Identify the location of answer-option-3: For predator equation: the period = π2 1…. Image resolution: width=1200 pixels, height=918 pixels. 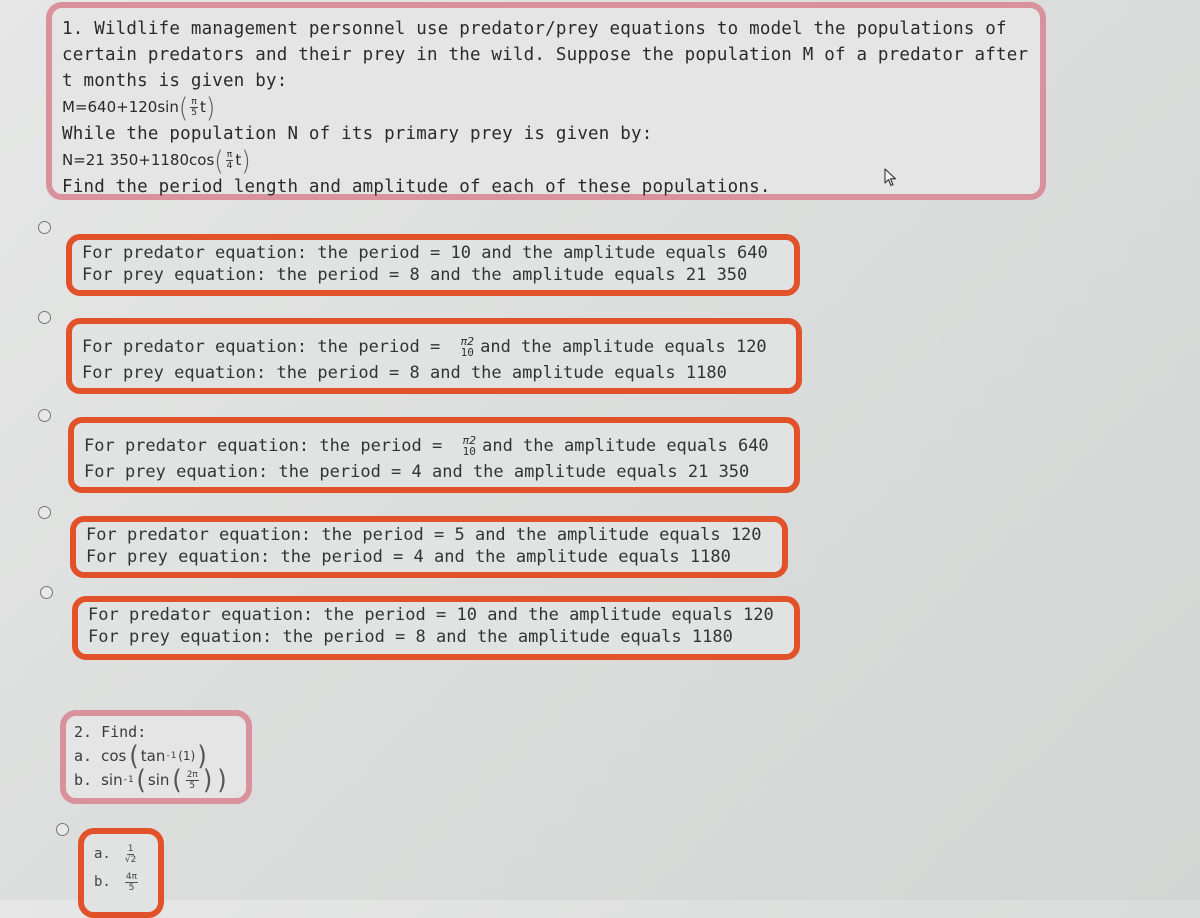
(434, 455).